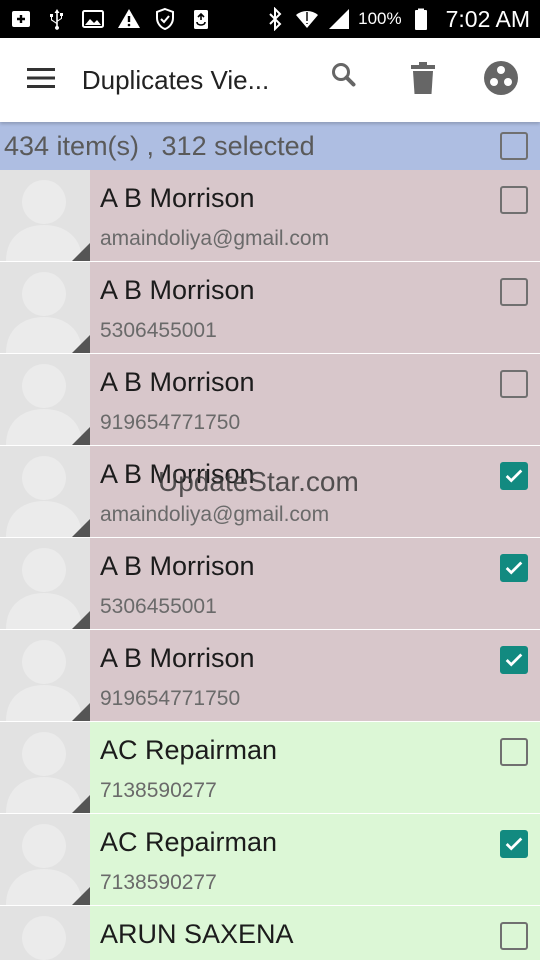 The width and height of the screenshot is (540, 960). I want to click on contact-row-body: ARUN SAXENA, so click(315, 933).